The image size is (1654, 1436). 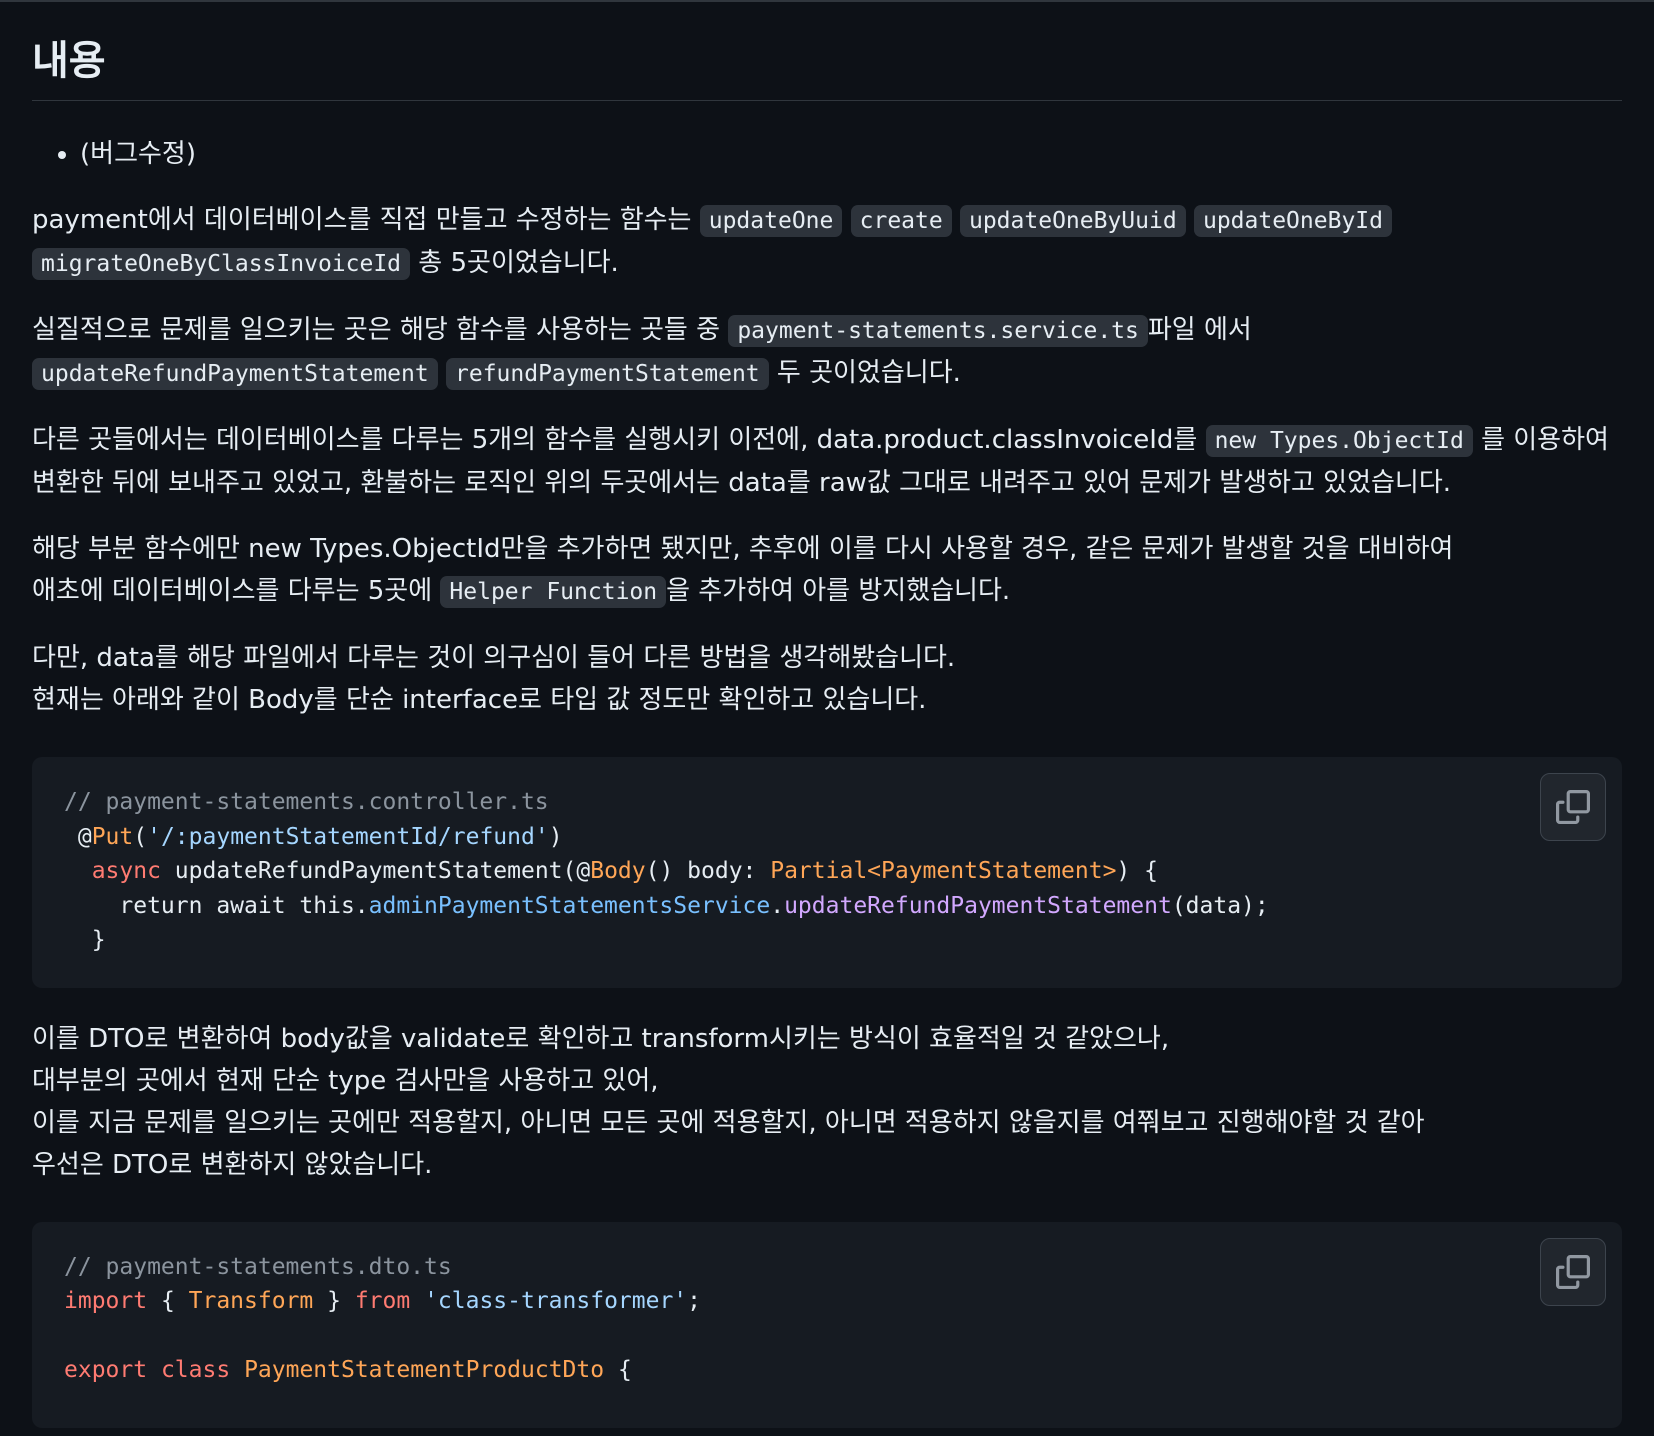 I want to click on inline-code: Helper Function, so click(x=553, y=592).